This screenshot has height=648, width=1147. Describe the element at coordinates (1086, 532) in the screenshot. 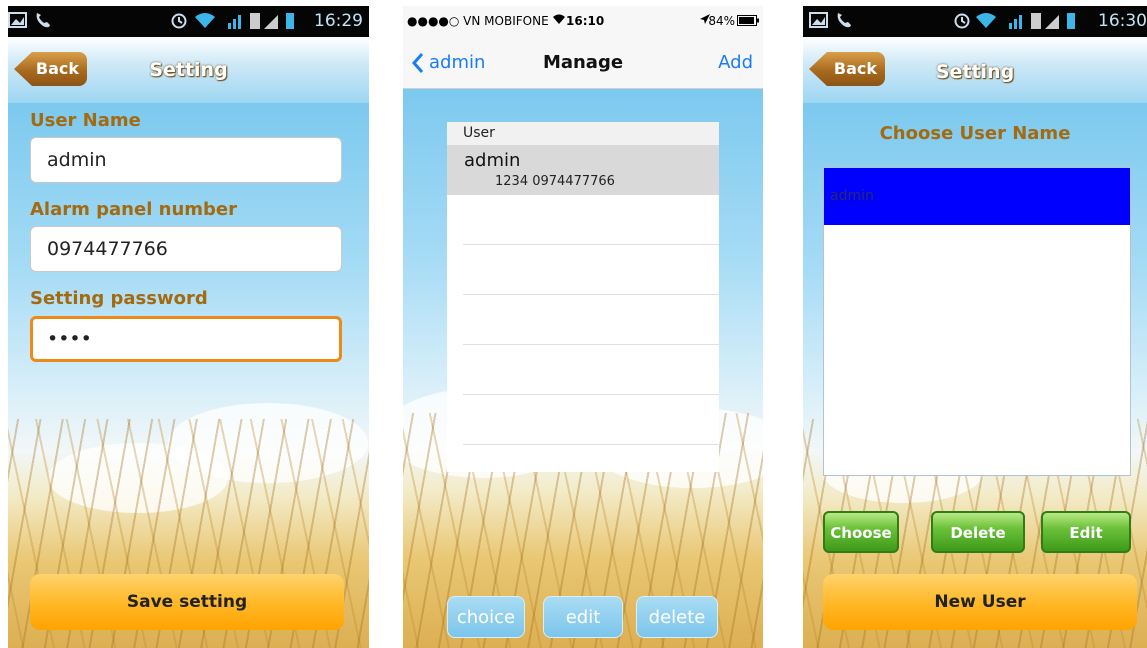

I see `edit-button: Edit` at that location.